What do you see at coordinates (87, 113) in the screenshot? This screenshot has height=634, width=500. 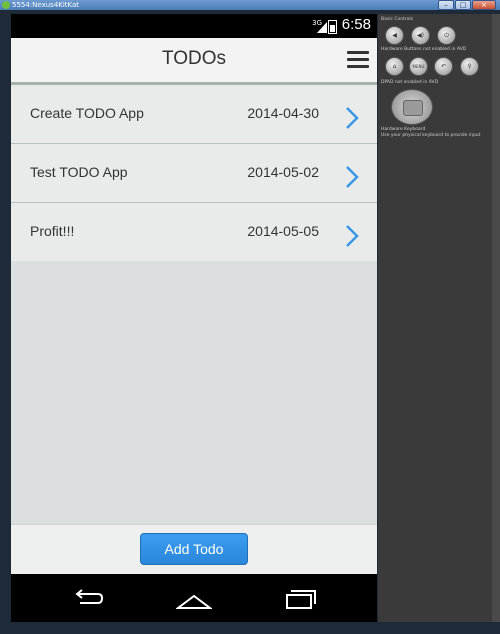 I see `todo-name: Create TODO App` at bounding box center [87, 113].